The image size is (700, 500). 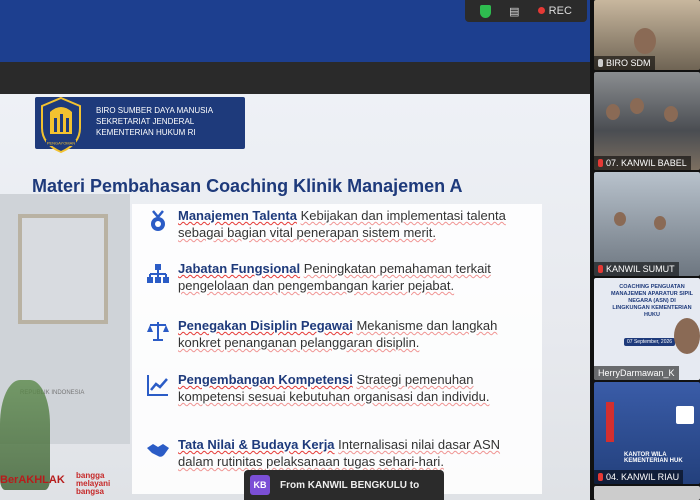 I want to click on participant-name: BIRO SDM, so click(x=628, y=63).